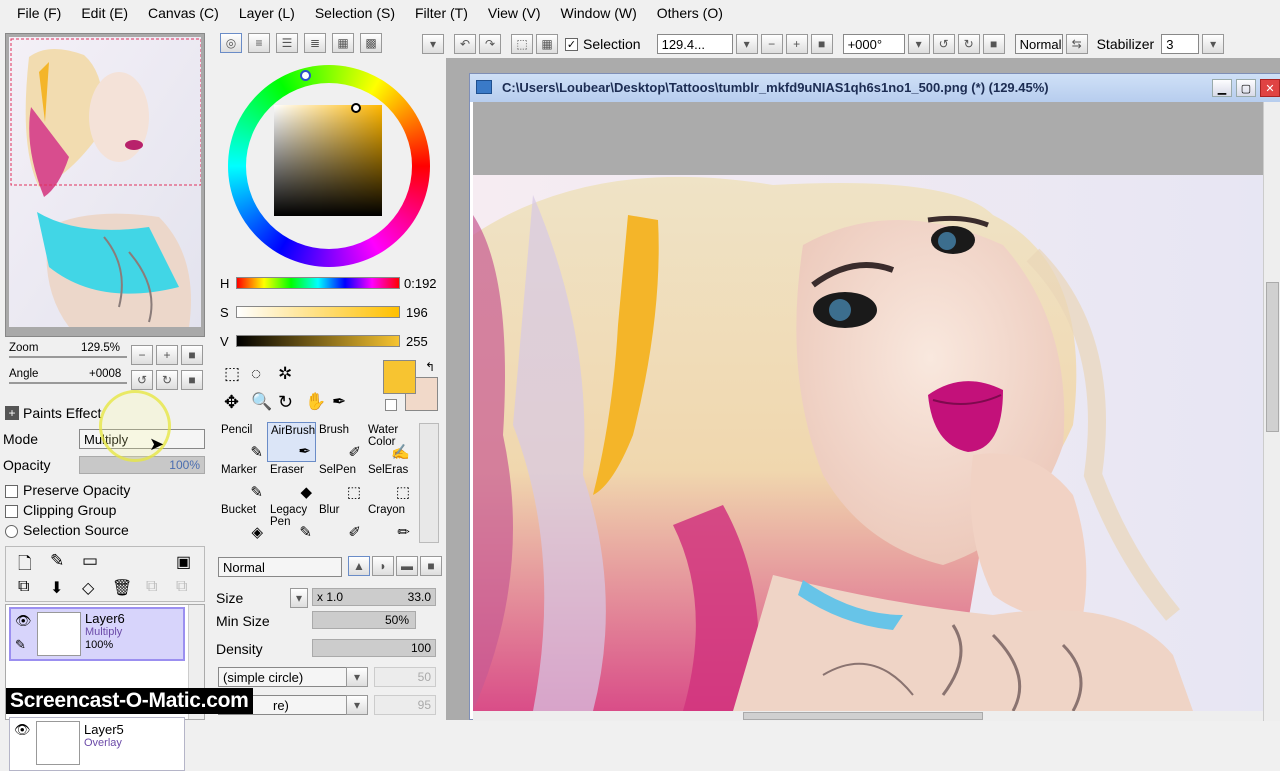 The width and height of the screenshot is (1280, 771). What do you see at coordinates (399, 377) in the screenshot?
I see `primary-color-swatch` at bounding box center [399, 377].